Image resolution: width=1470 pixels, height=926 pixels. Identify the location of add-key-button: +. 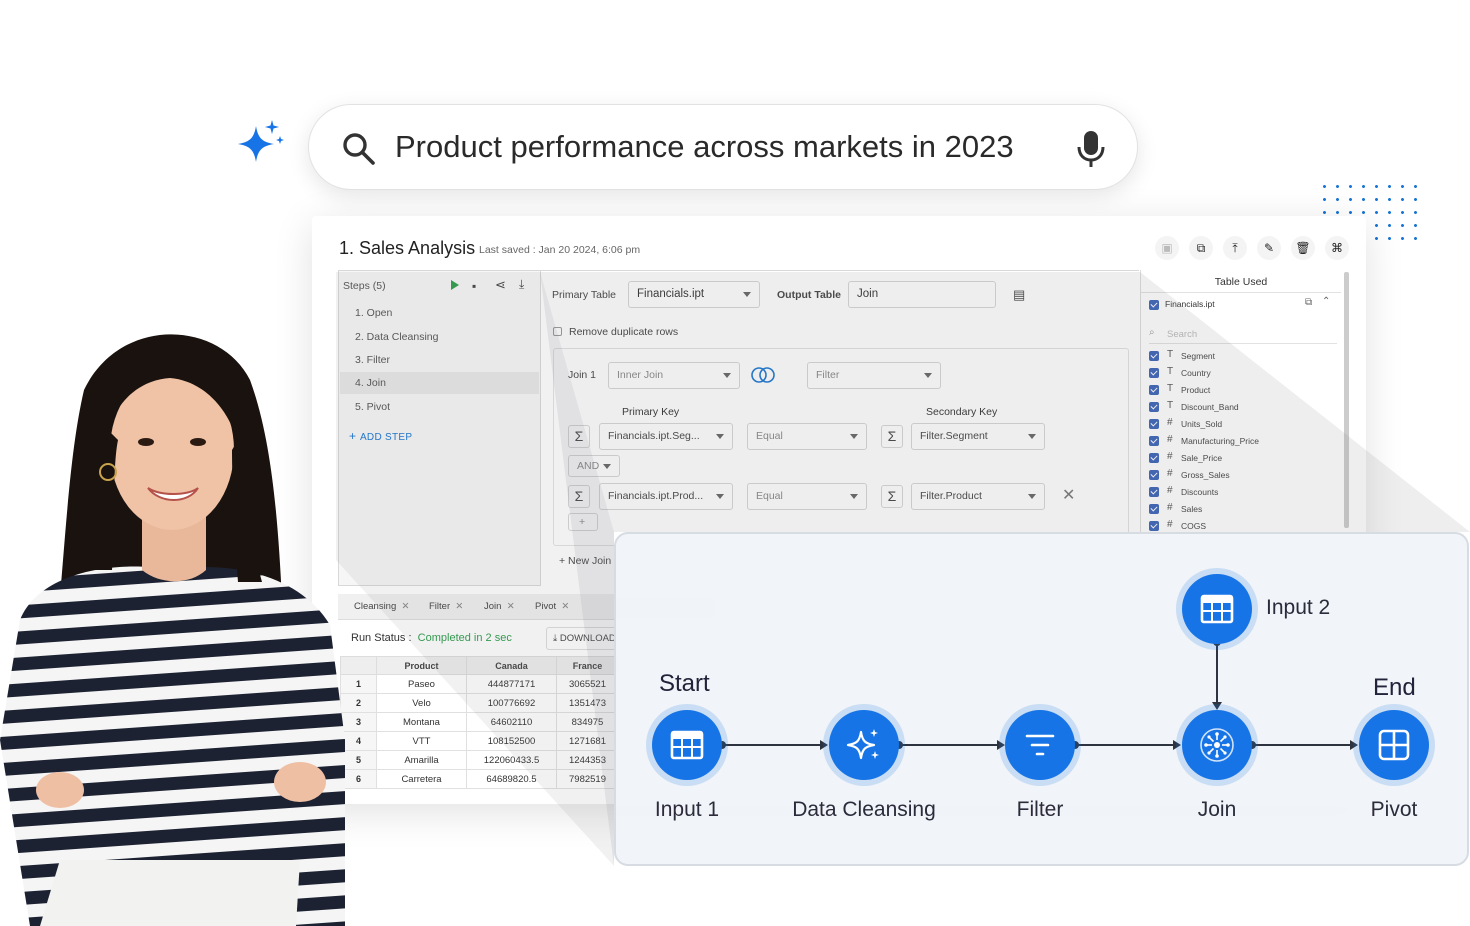
(583, 522).